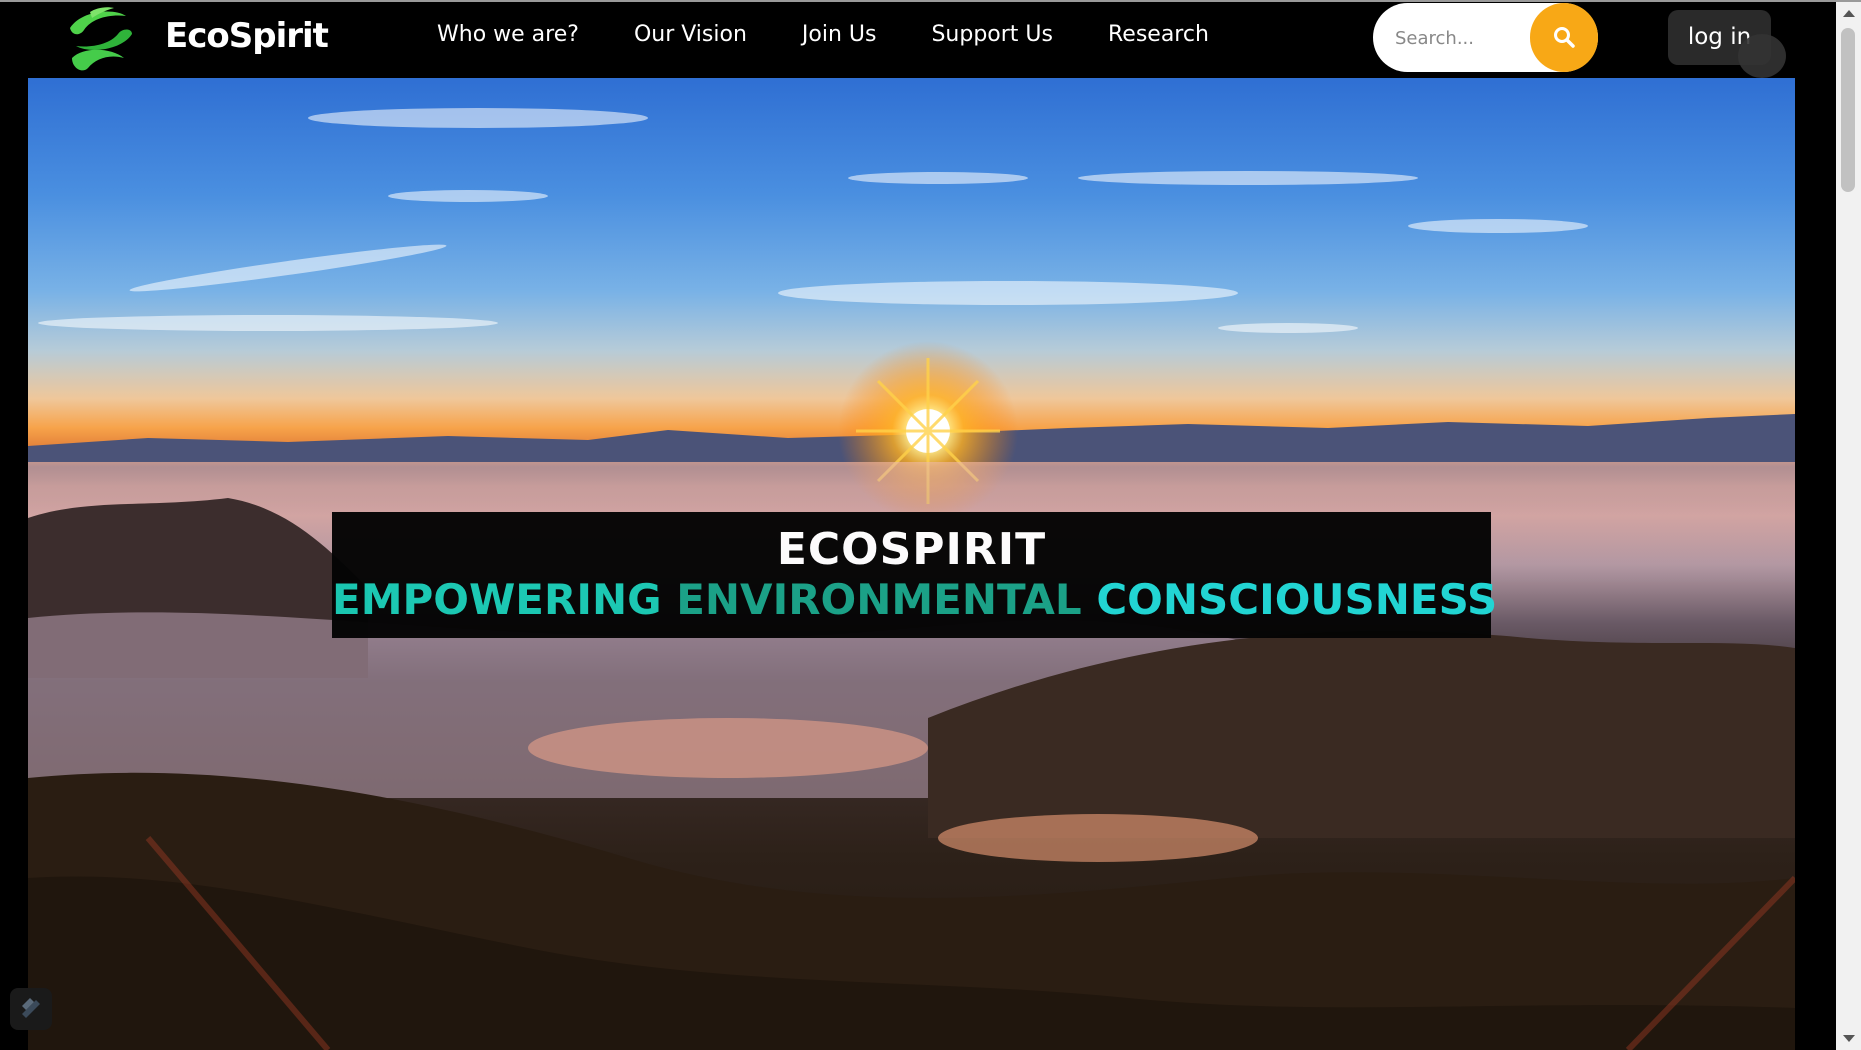 Image resolution: width=1861 pixels, height=1050 pixels. What do you see at coordinates (1470, 38) in the screenshot?
I see `search-input` at bounding box center [1470, 38].